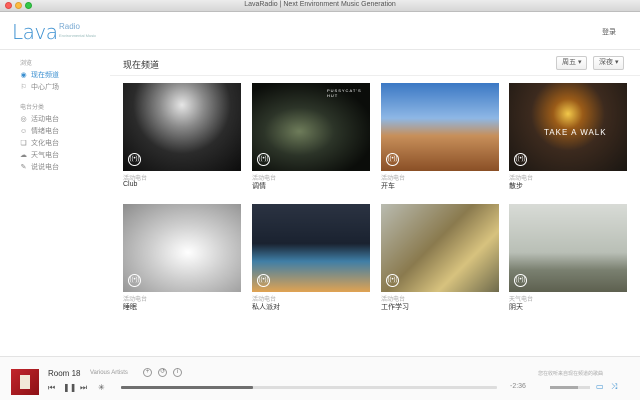  Describe the element at coordinates (24, 131) in the screenshot. I see `mood-icon: ☺` at that location.